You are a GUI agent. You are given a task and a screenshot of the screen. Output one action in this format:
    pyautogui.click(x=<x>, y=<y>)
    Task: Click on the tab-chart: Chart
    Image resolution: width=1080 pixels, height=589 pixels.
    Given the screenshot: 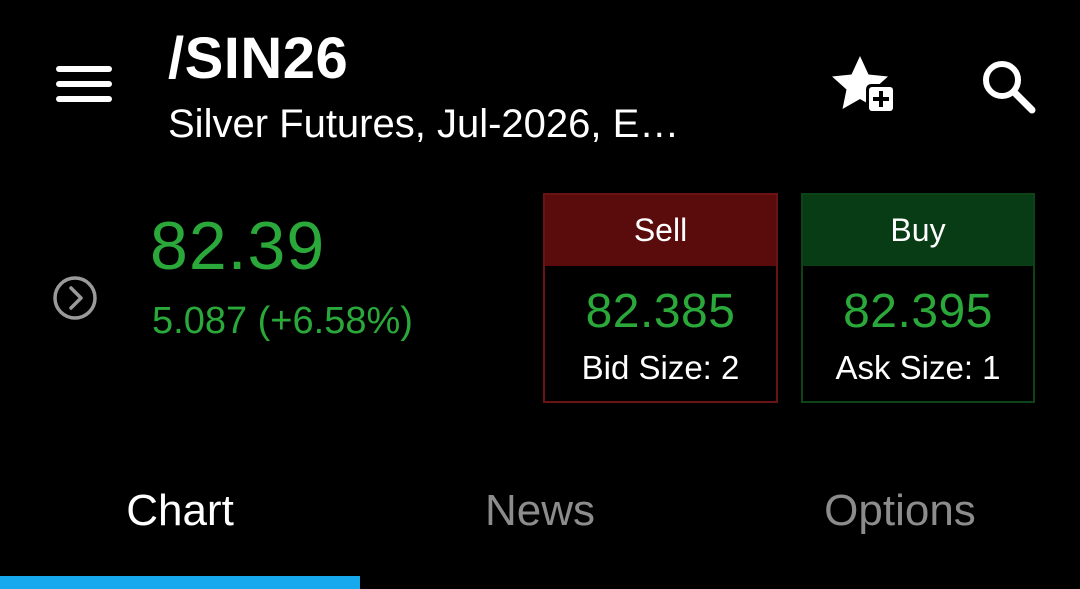 What is the action you would take?
    pyautogui.click(x=180, y=511)
    